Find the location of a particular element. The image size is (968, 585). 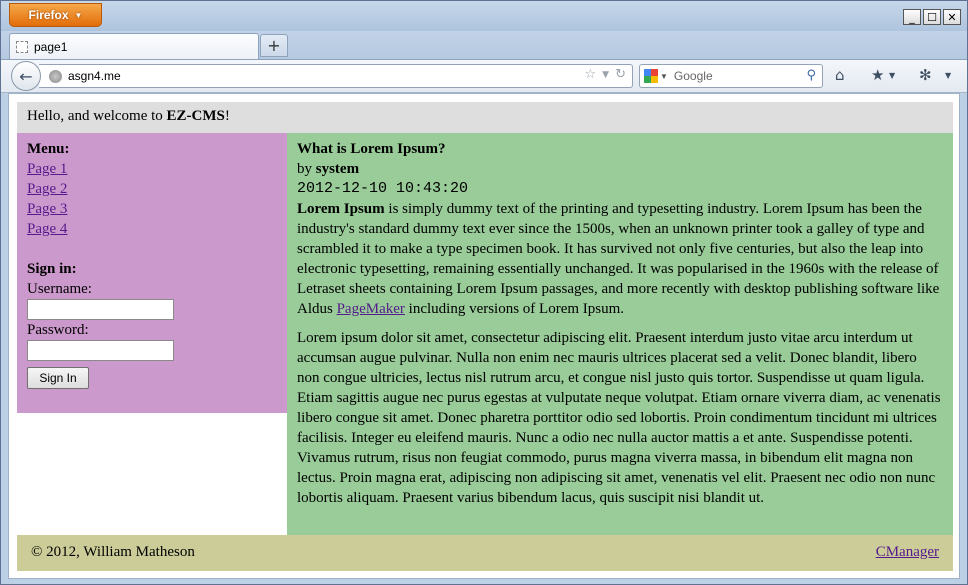

copyright-text: © 2012, William Matheson is located at coordinates (113, 552).